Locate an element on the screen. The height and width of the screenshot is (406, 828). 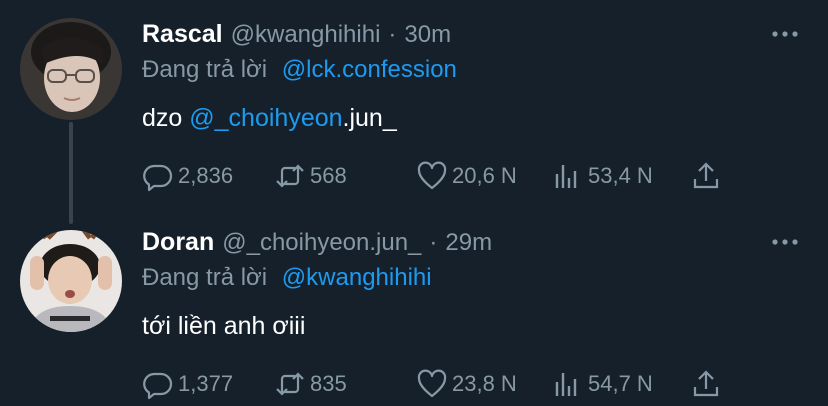
views-count: 54,7 N is located at coordinates (620, 383).